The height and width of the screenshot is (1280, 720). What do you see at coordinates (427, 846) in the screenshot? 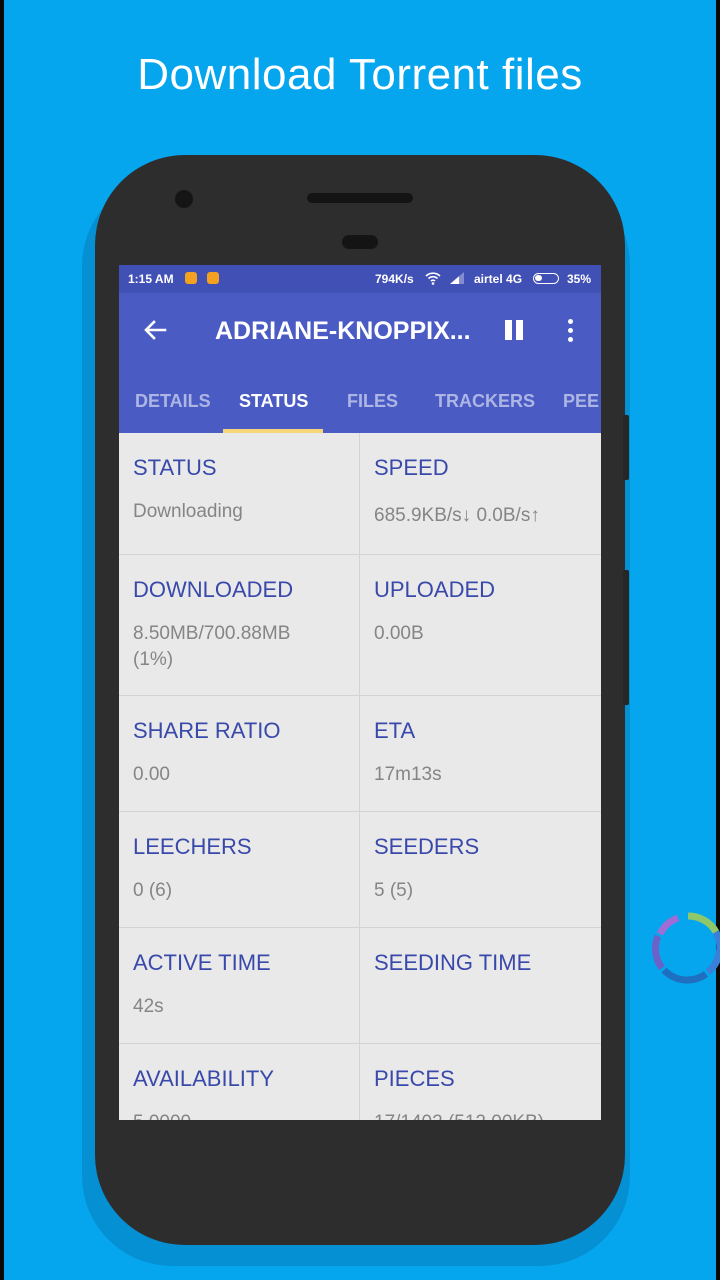
I see `stat-label: SEEDERS` at bounding box center [427, 846].